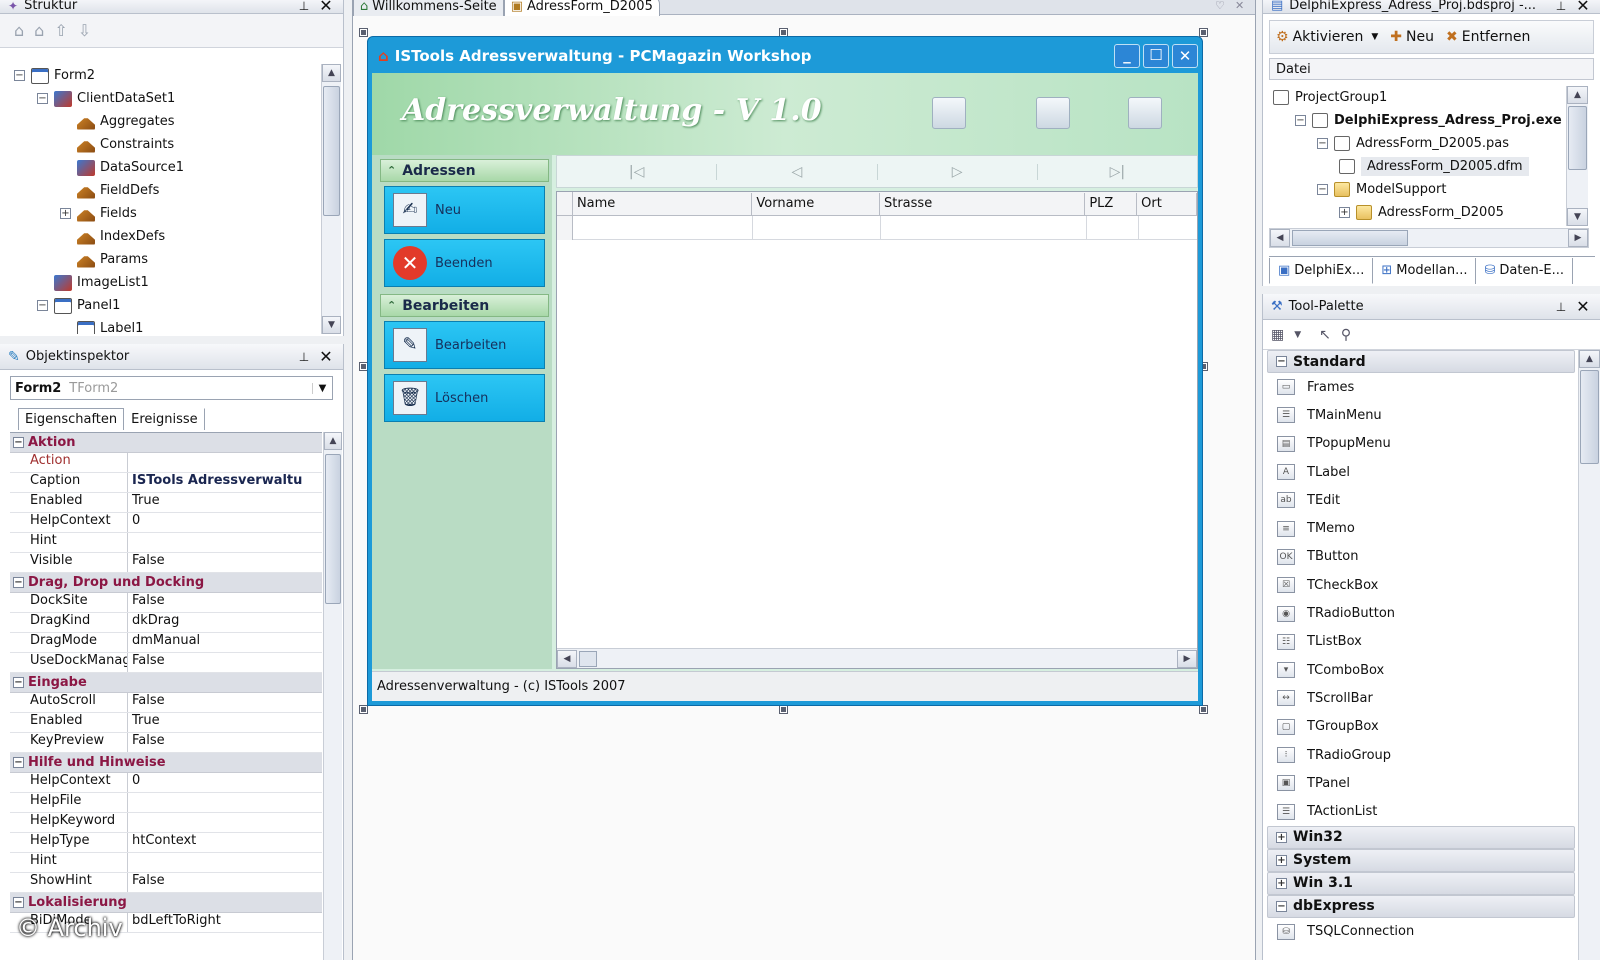  Describe the element at coordinates (1421, 387) in the screenshot. I see `palette-item: ▭ Frames` at that location.